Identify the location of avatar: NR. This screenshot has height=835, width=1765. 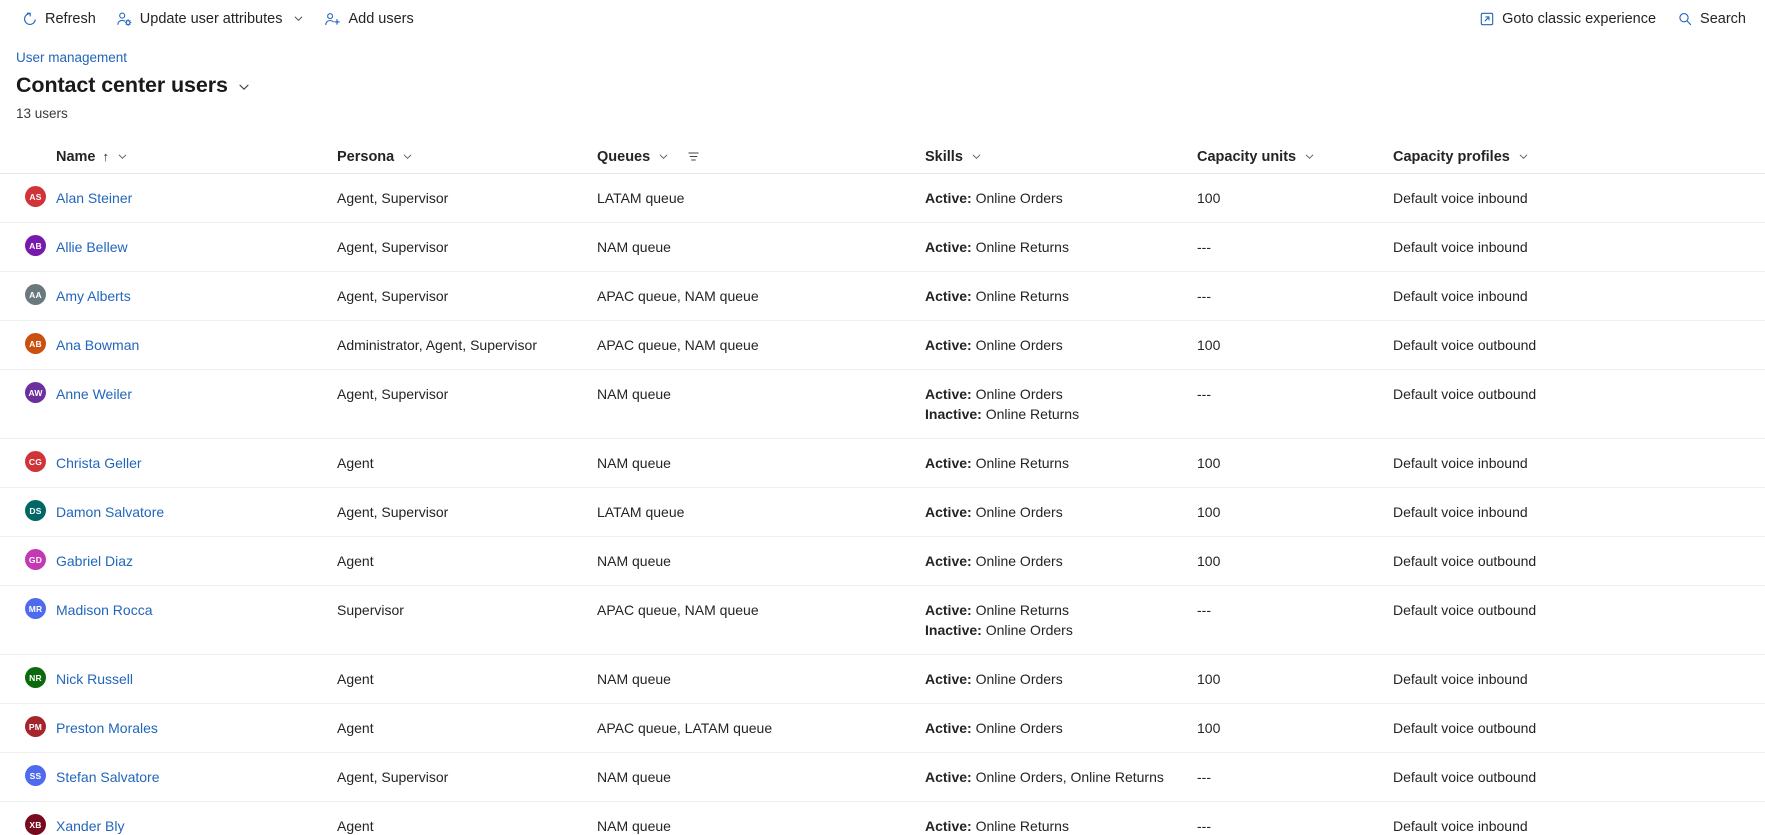
(35, 677).